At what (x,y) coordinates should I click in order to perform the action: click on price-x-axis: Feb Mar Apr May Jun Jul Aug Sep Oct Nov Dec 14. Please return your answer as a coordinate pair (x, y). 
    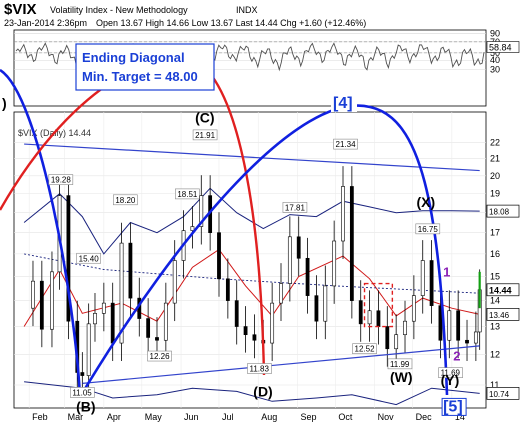
    Looking at the image, I should click on (248, 417).